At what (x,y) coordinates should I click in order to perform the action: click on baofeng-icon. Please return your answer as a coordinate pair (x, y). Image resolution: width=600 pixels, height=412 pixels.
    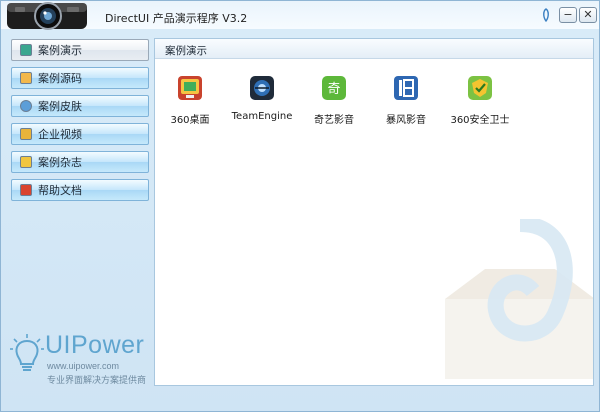
    Looking at the image, I should click on (406, 88).